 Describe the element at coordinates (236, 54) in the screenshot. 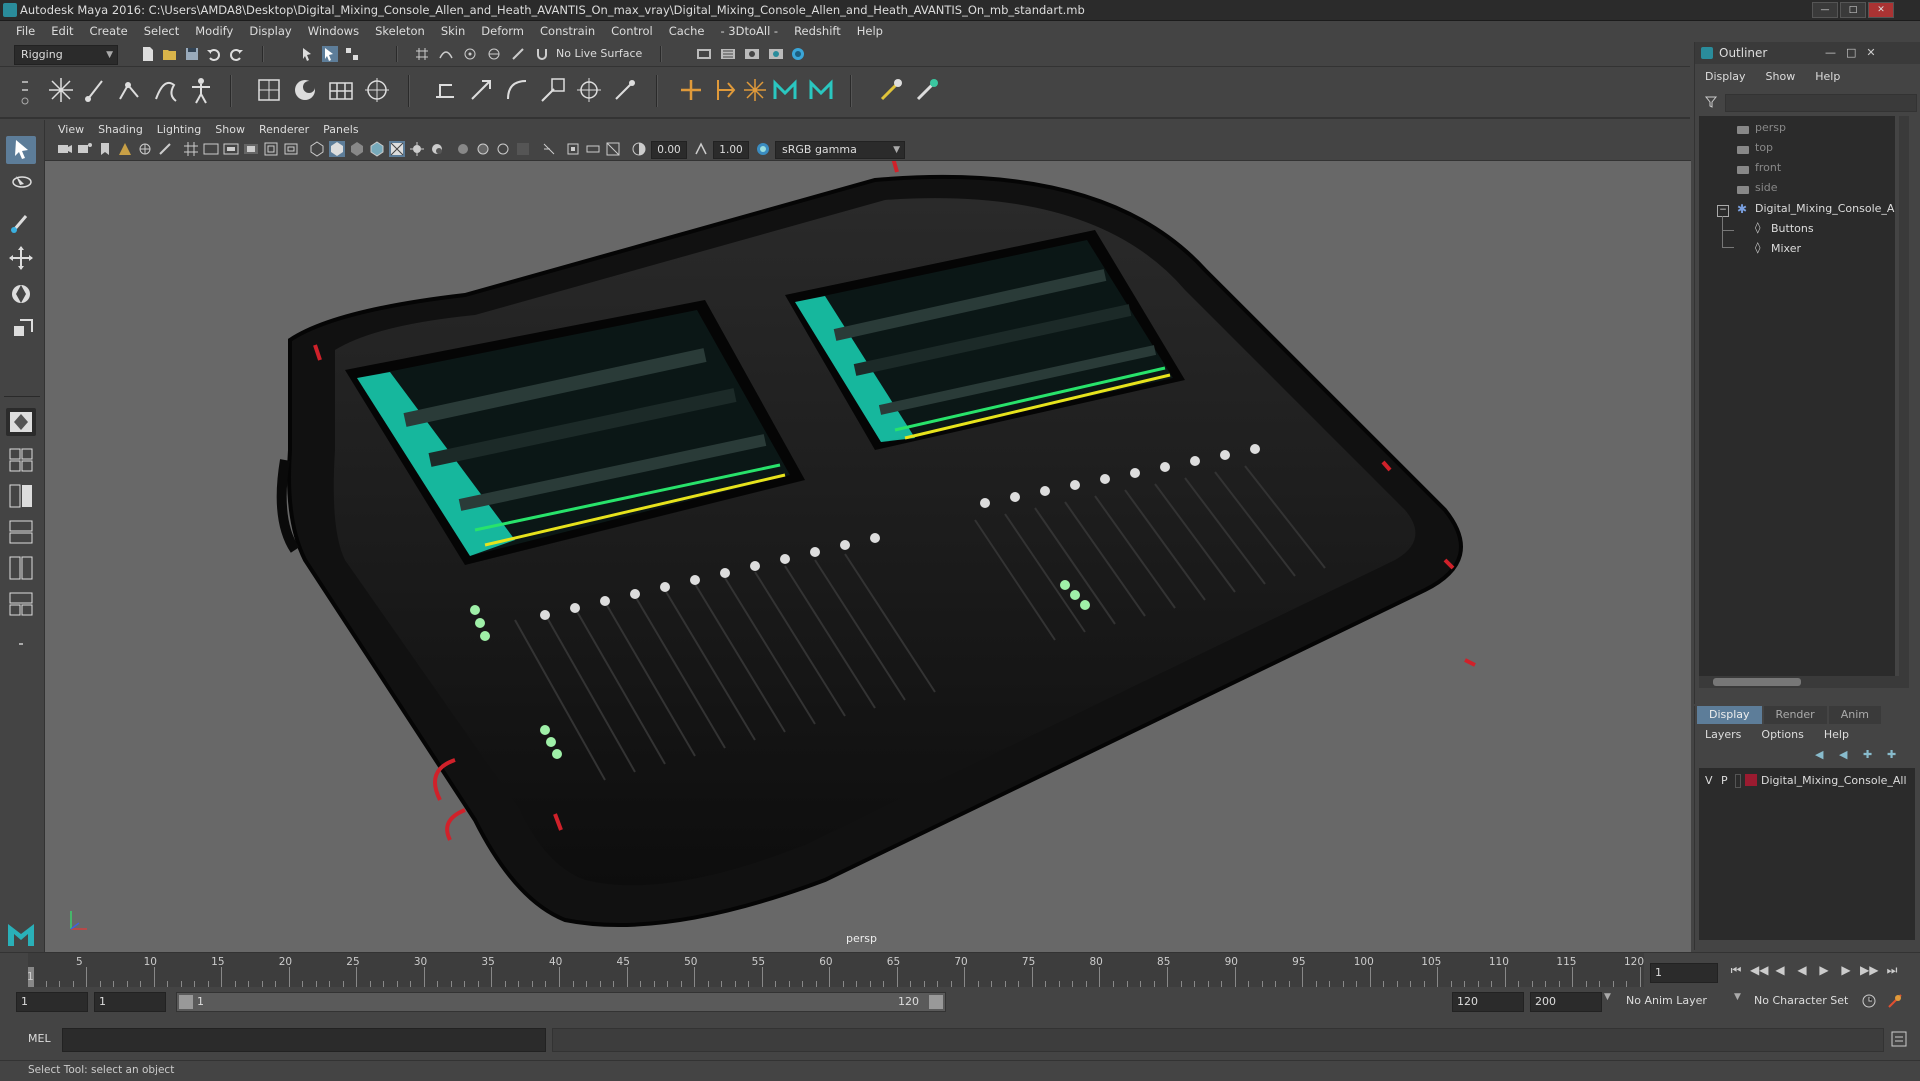

I see `redo-icon` at that location.